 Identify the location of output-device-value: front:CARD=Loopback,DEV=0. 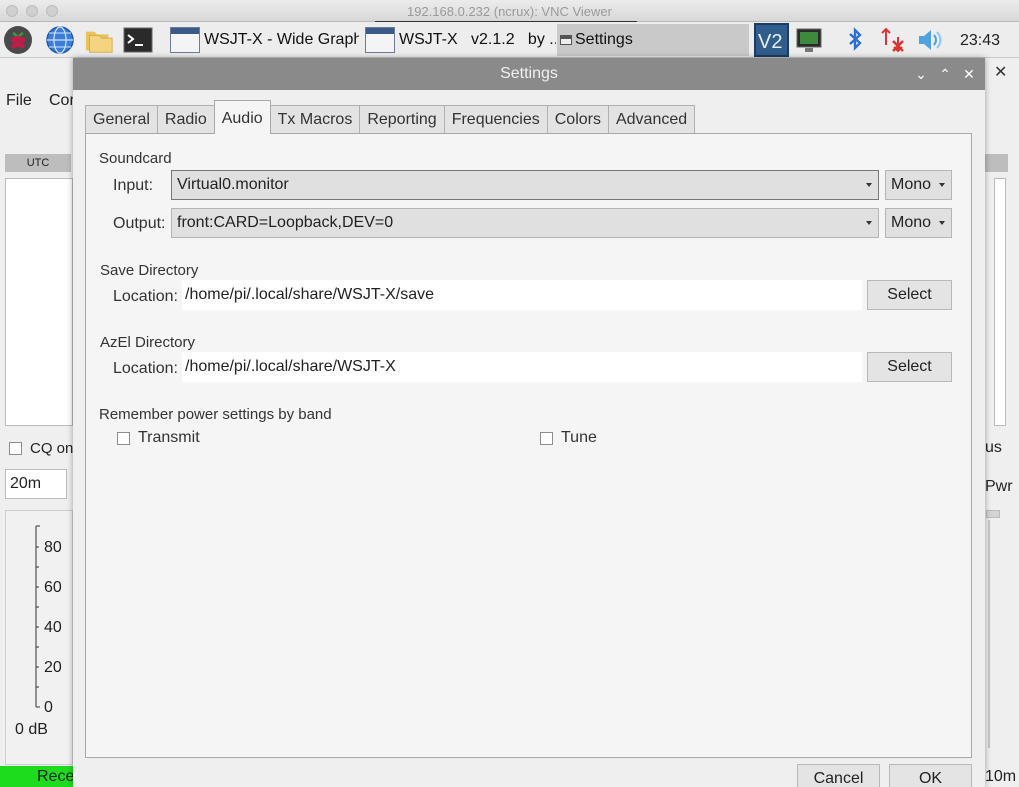
(285, 222).